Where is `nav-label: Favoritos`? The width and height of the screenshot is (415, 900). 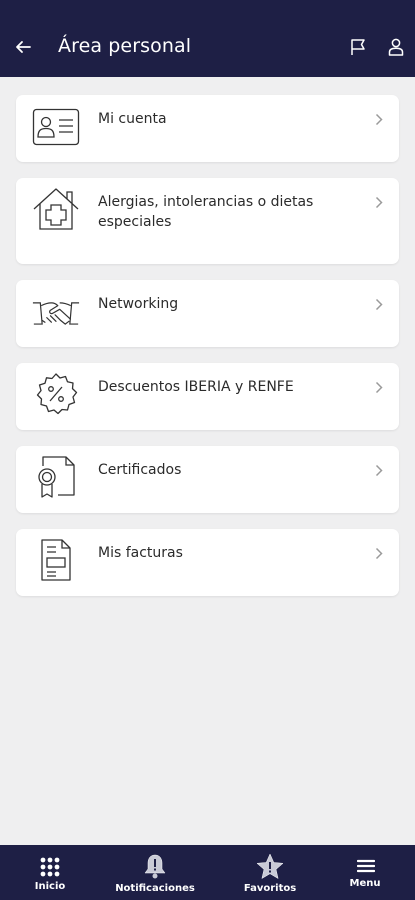 nav-label: Favoritos is located at coordinates (270, 888).